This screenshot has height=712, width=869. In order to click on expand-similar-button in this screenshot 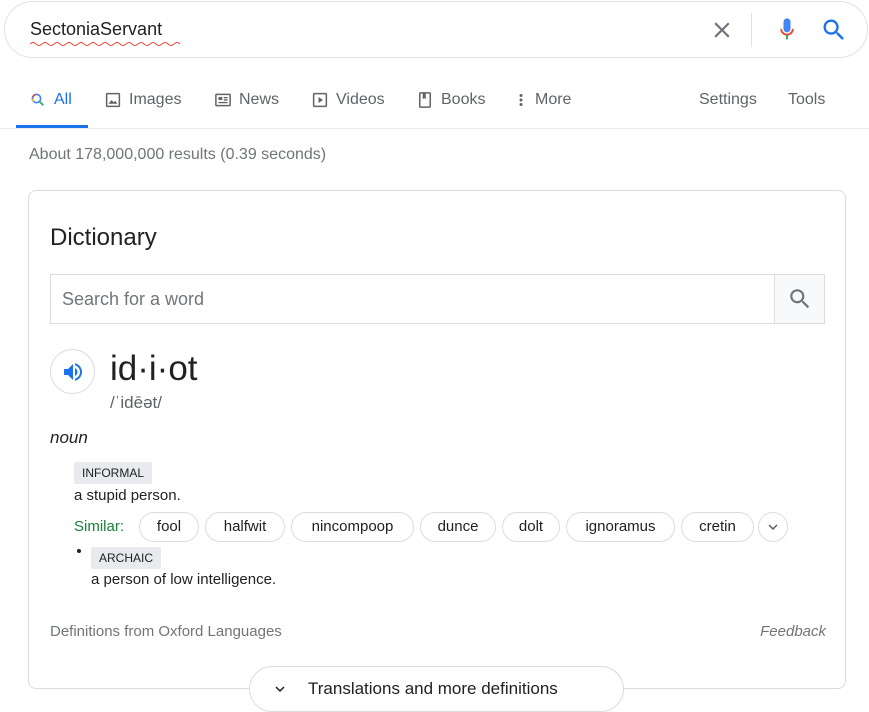, I will do `click(773, 527)`.